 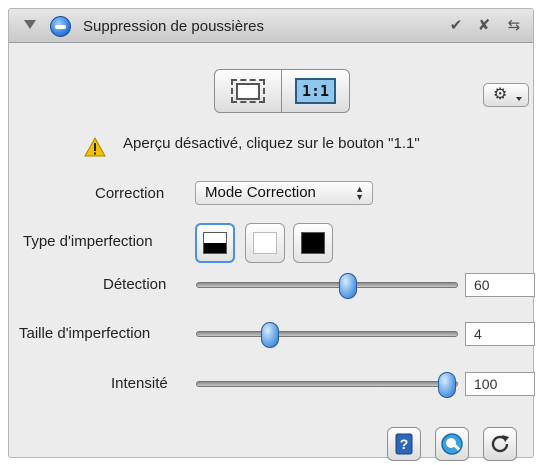 I want to click on intensity-value-field: 100, so click(x=500, y=384).